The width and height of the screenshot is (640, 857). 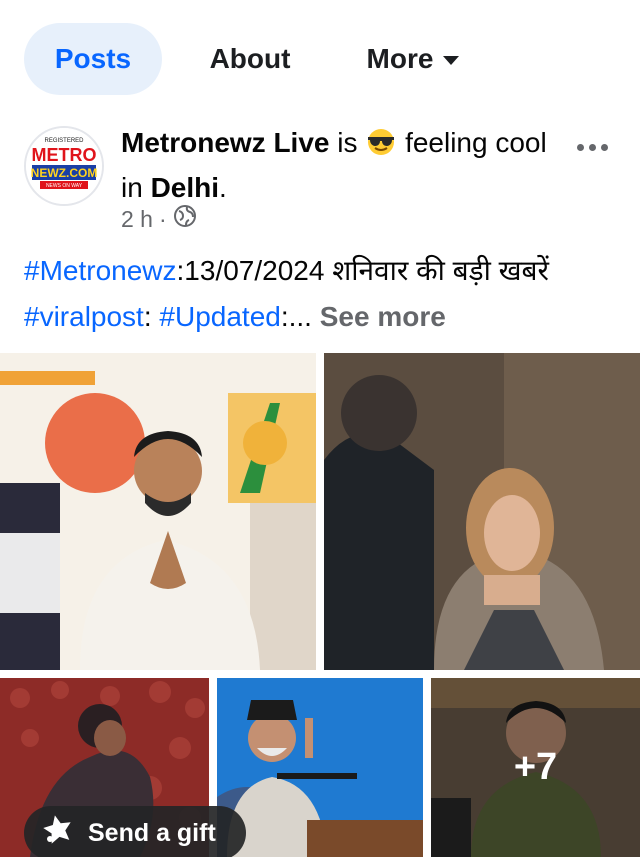 I want to click on post-header-text: Metronewz Live is feeling cool in Delhi., so click(x=341, y=165).